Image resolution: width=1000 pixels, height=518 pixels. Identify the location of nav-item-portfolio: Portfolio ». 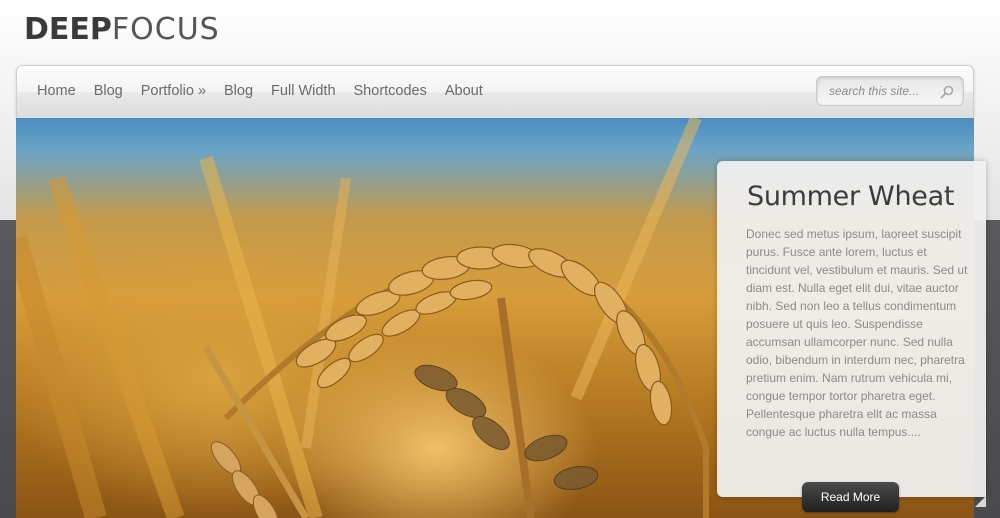
(173, 91).